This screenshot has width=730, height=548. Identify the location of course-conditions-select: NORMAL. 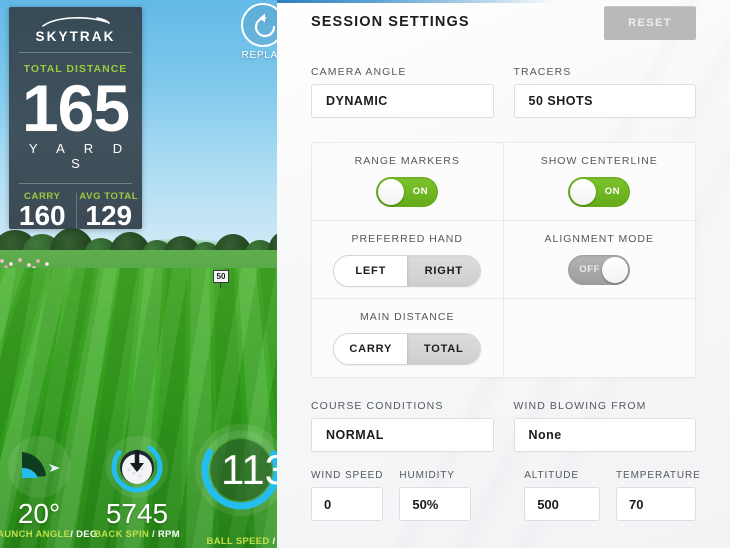
(402, 435).